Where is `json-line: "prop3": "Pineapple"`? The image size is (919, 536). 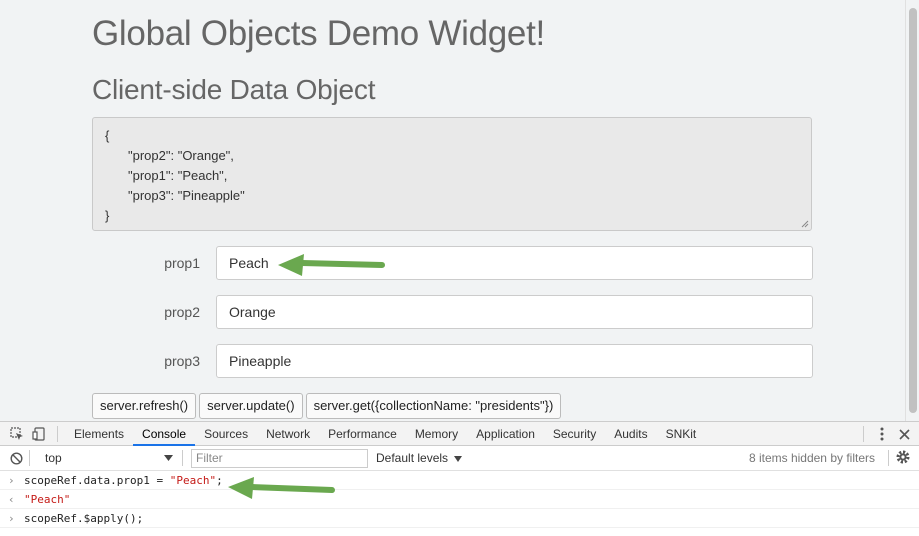 json-line: "prop3": "Pineapple" is located at coordinates (186, 195).